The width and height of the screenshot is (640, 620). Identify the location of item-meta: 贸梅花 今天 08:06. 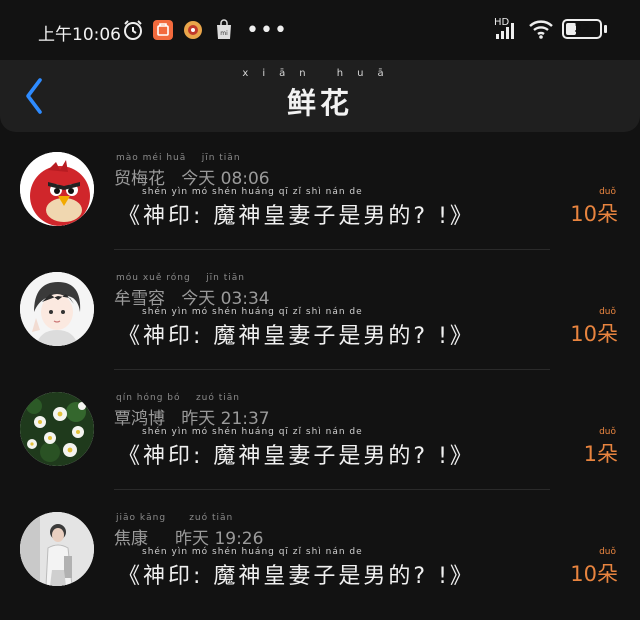
(192, 176).